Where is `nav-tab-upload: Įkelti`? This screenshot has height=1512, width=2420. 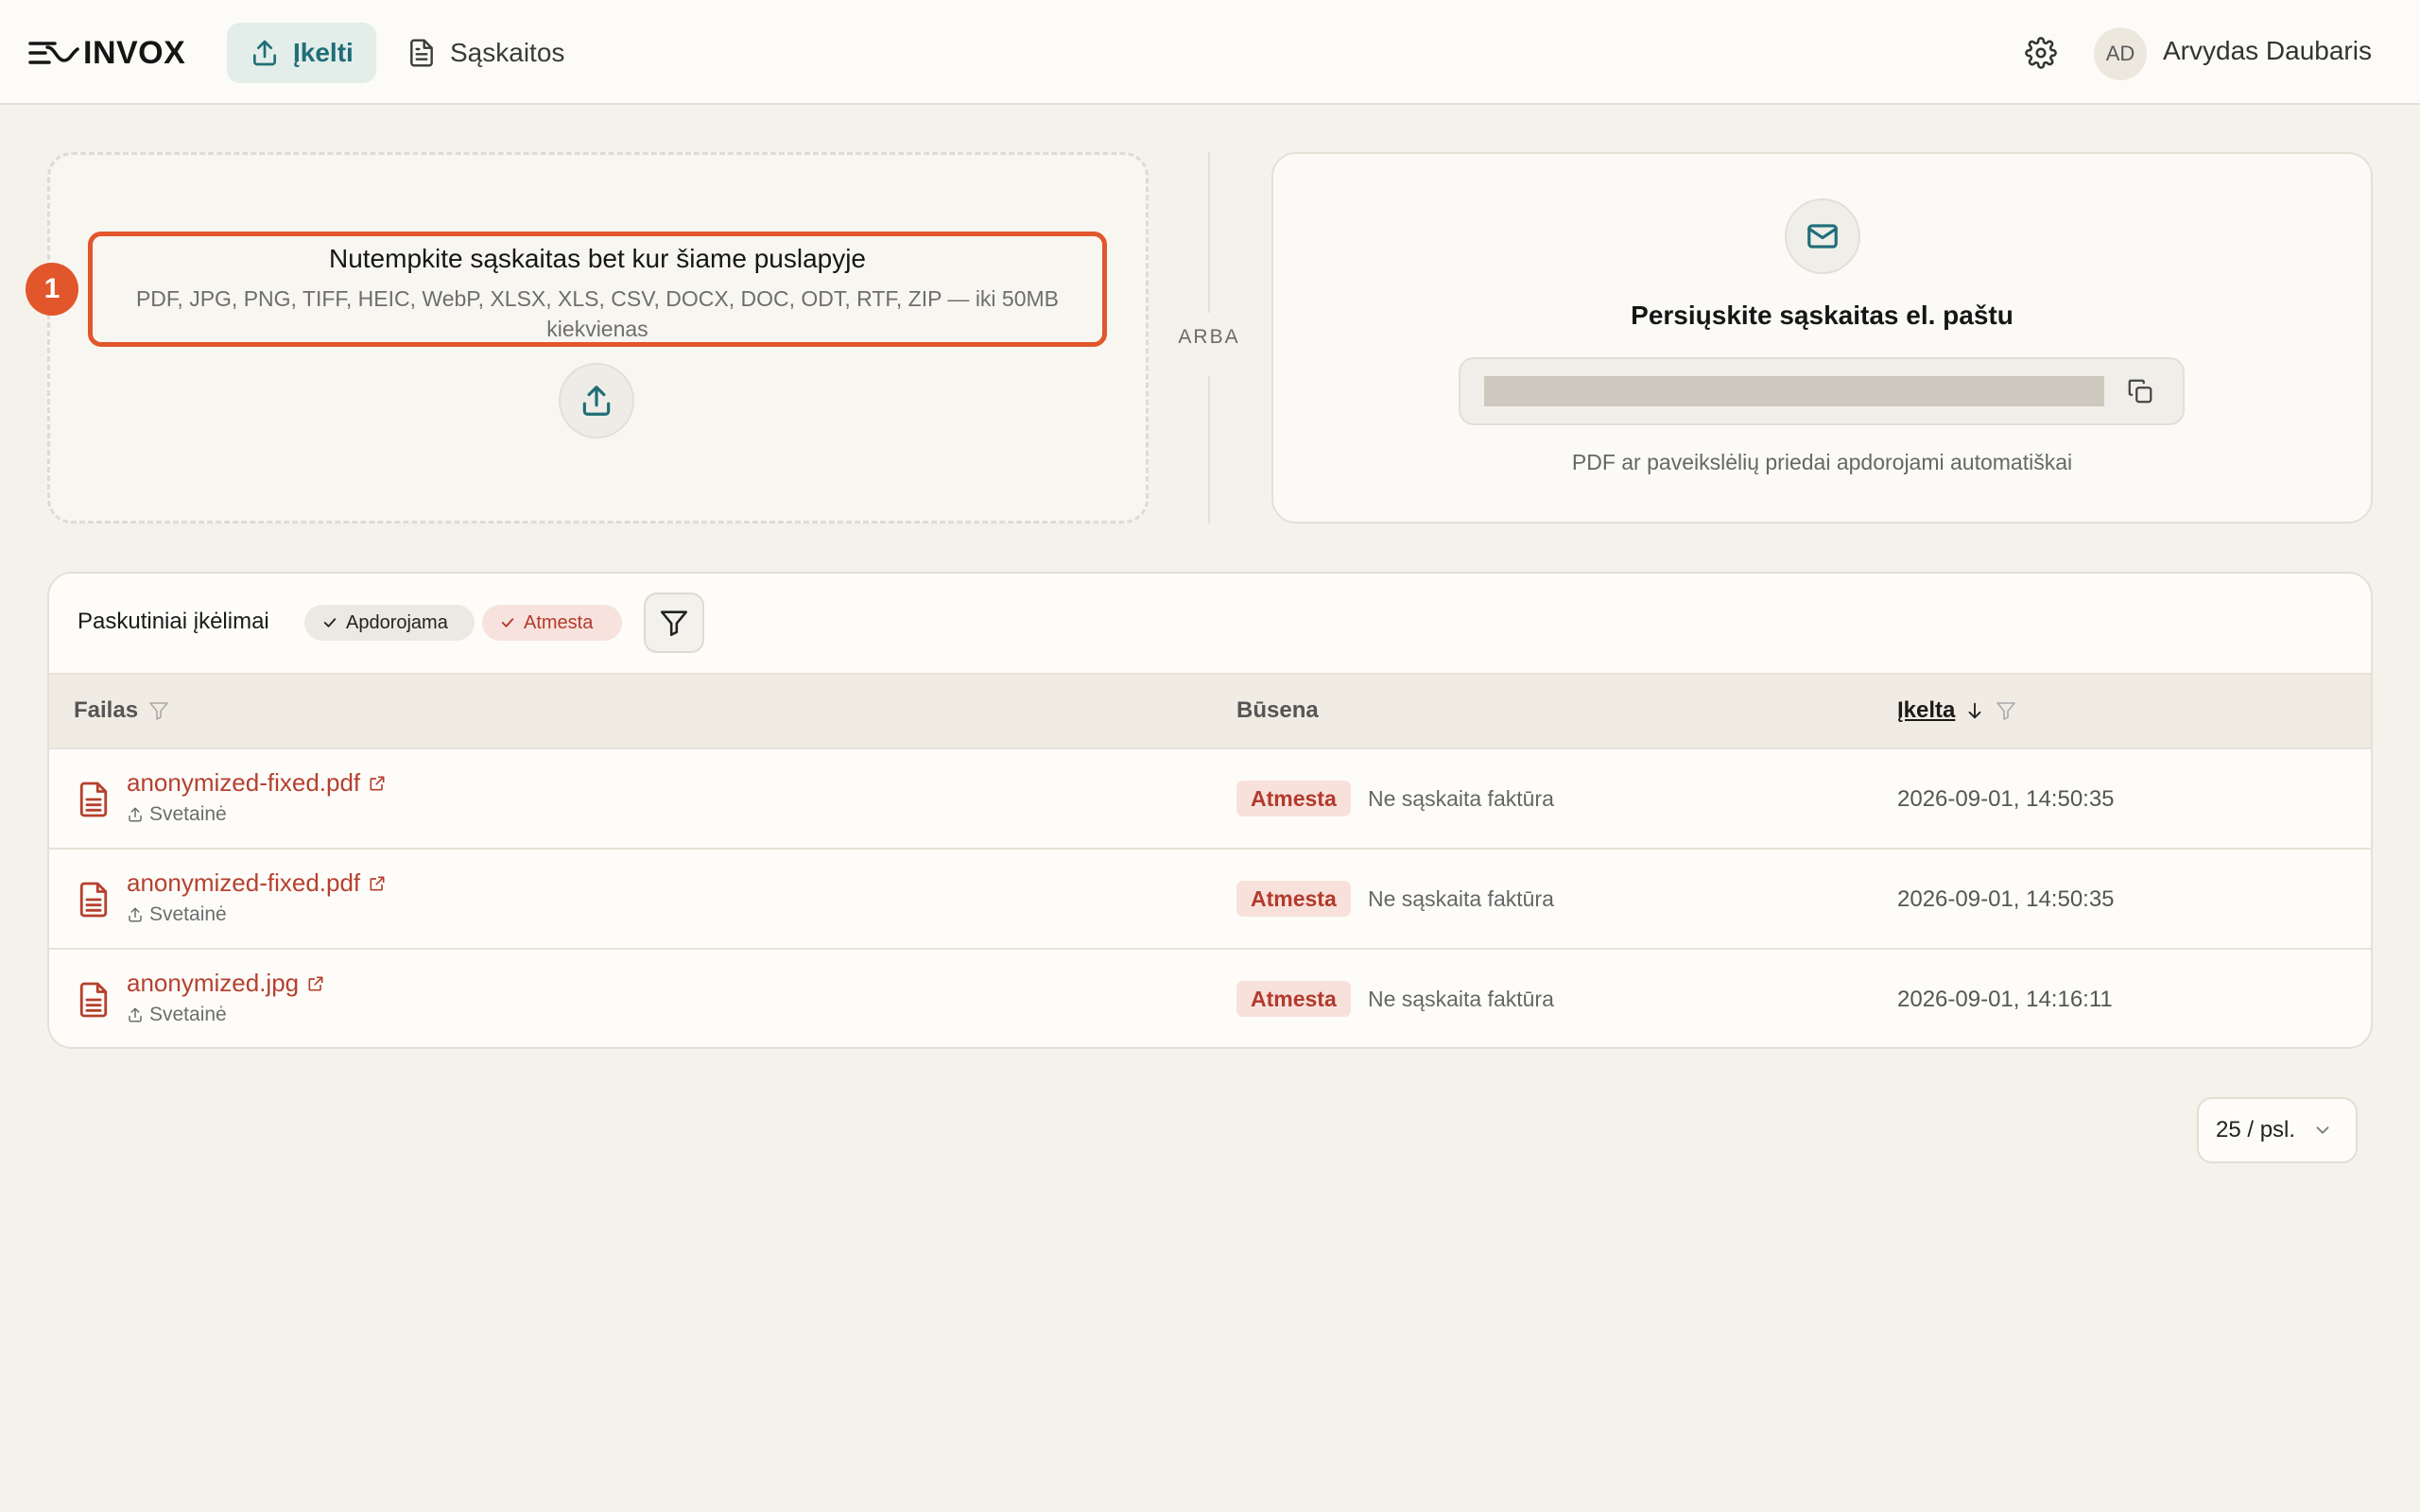
nav-tab-upload: Įkelti is located at coordinates (302, 53).